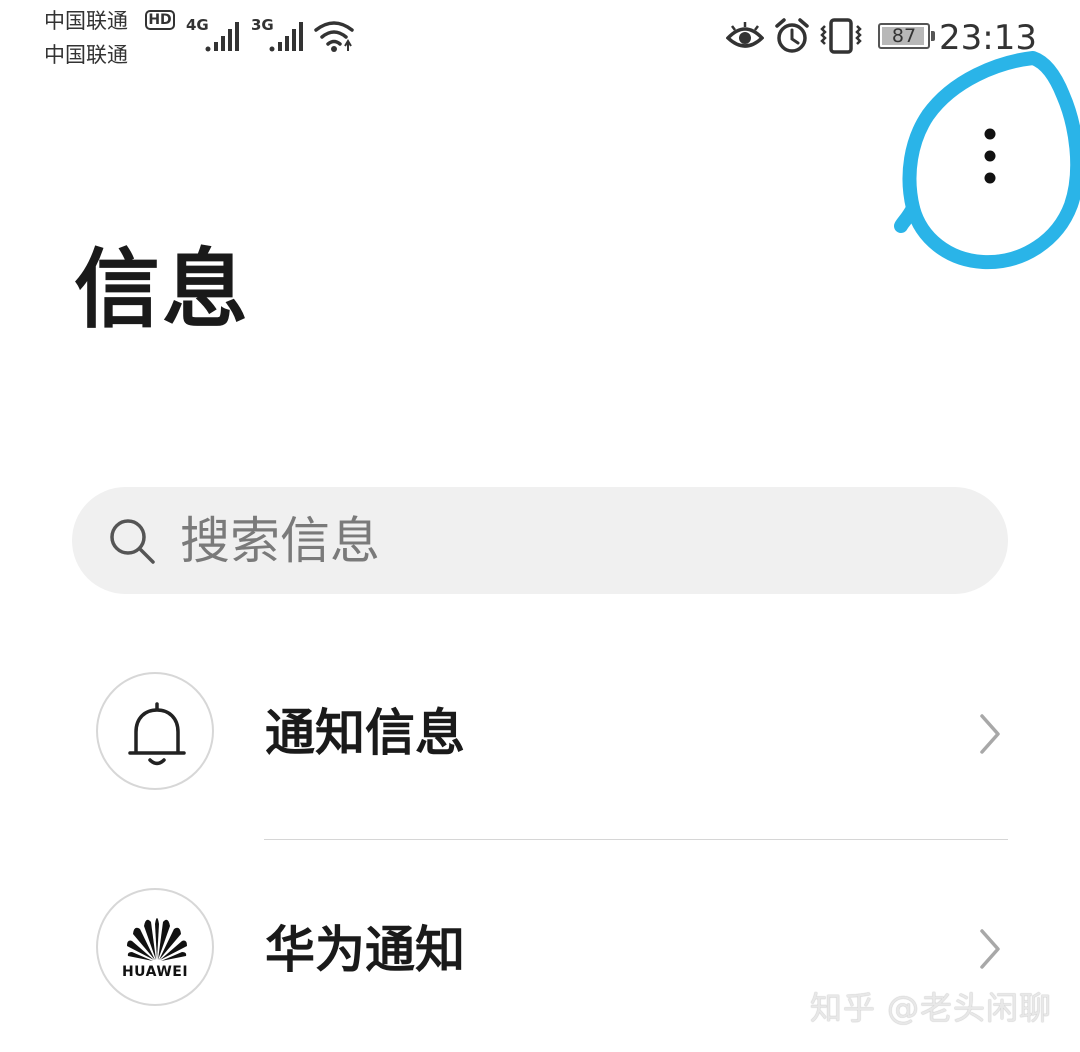 This screenshot has width=1080, height=1052. I want to click on avatar, so click(155, 731).